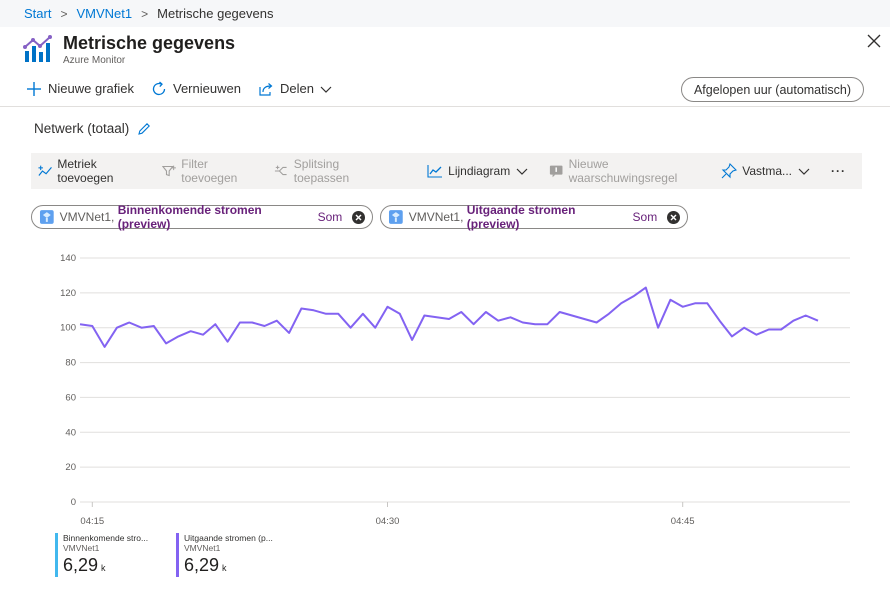 The width and height of the screenshot is (890, 589). I want to click on azure-monitor-icon, so click(37, 48).